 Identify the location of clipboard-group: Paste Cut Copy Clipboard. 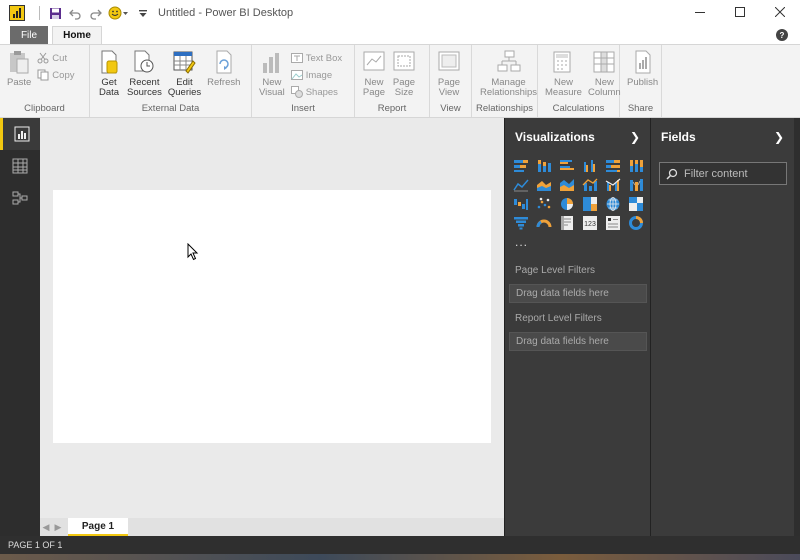
(45, 81).